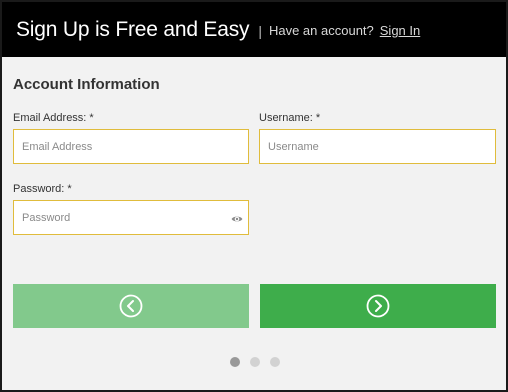 This screenshot has width=508, height=392. What do you see at coordinates (131, 217) in the screenshot?
I see `password-field` at bounding box center [131, 217].